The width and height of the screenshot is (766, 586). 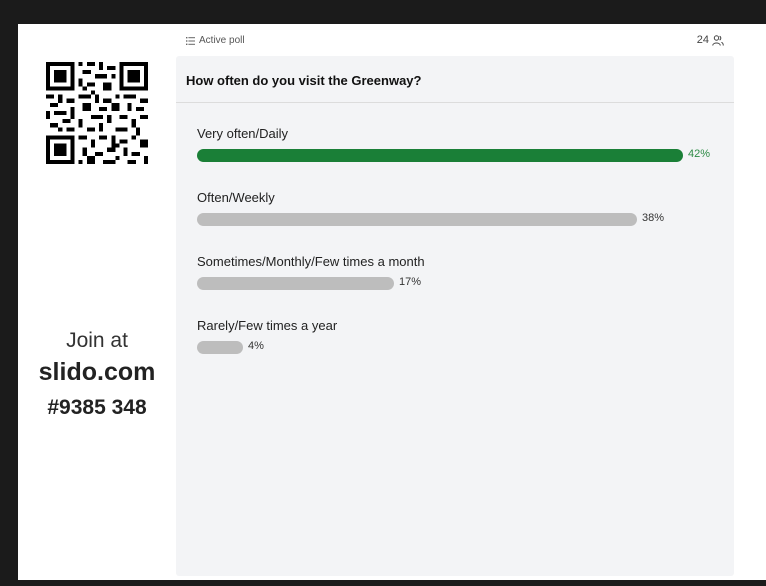 What do you see at coordinates (97, 113) in the screenshot?
I see `qr-code-icon` at bounding box center [97, 113].